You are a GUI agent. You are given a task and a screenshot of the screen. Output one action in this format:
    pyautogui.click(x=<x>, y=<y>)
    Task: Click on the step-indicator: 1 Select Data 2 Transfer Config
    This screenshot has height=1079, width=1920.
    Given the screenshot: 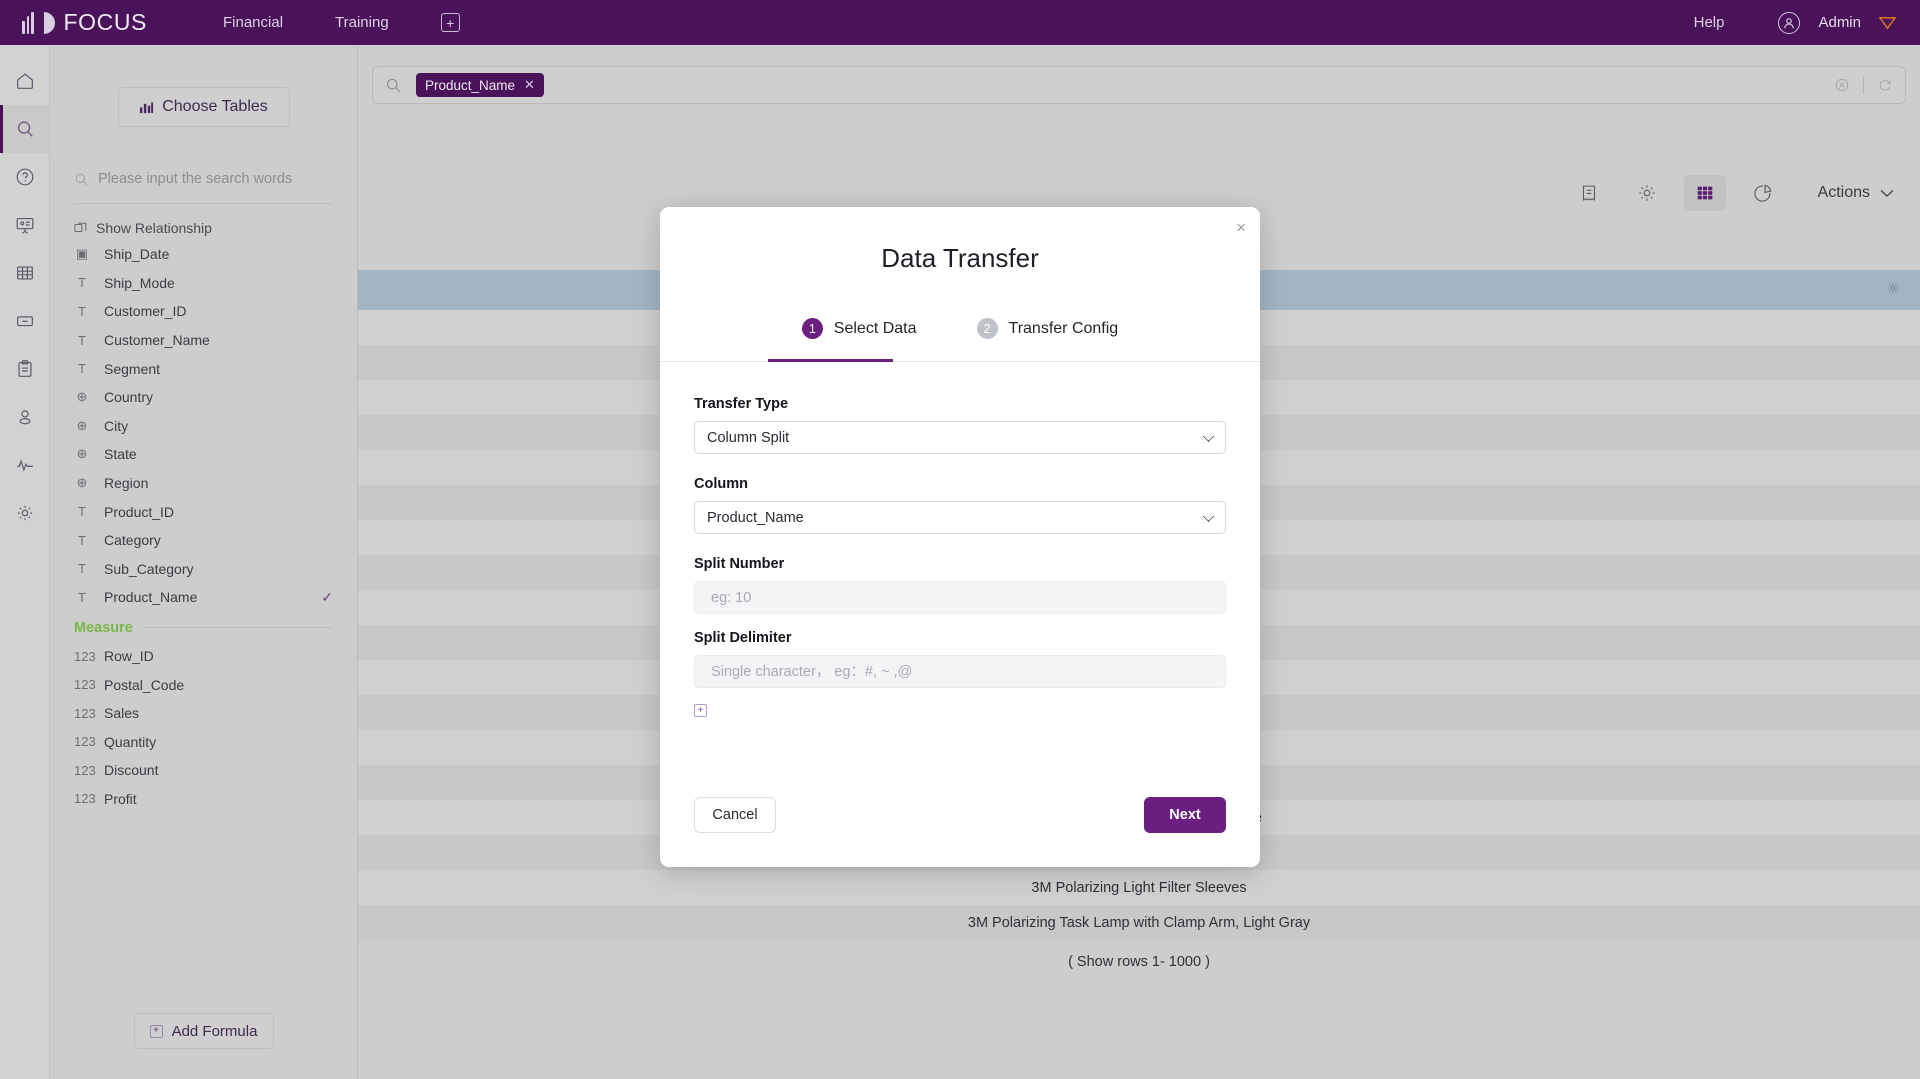 What is the action you would take?
    pyautogui.click(x=960, y=340)
    